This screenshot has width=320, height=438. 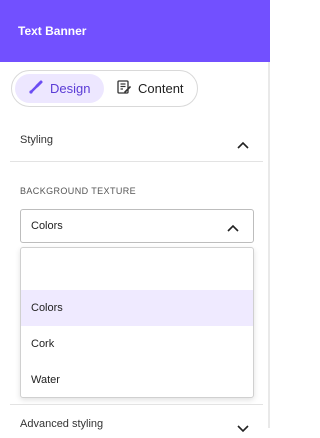 What do you see at coordinates (137, 226) in the screenshot?
I see `background-texture-select: Colors` at bounding box center [137, 226].